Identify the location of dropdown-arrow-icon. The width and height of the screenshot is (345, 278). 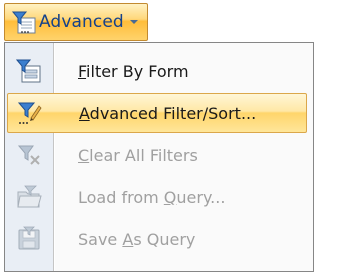
(134, 22).